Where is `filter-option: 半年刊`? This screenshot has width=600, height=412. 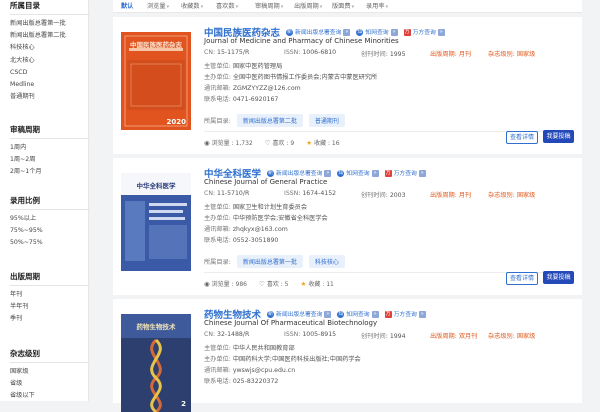 filter-option: 半年刊 is located at coordinates (54, 307).